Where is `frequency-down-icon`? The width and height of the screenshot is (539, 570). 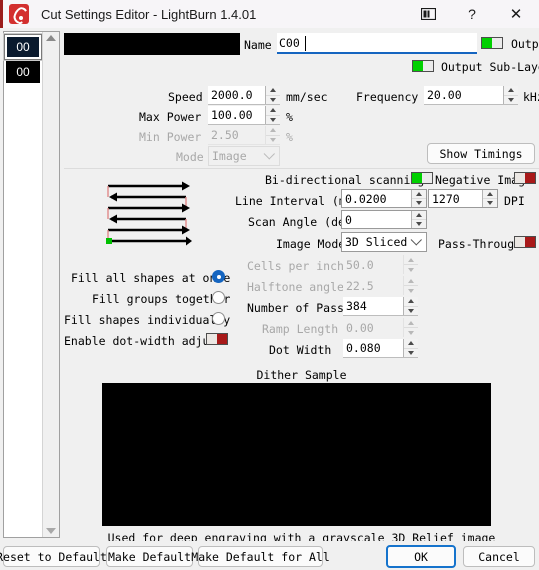 frequency-down-icon is located at coordinates (511, 100).